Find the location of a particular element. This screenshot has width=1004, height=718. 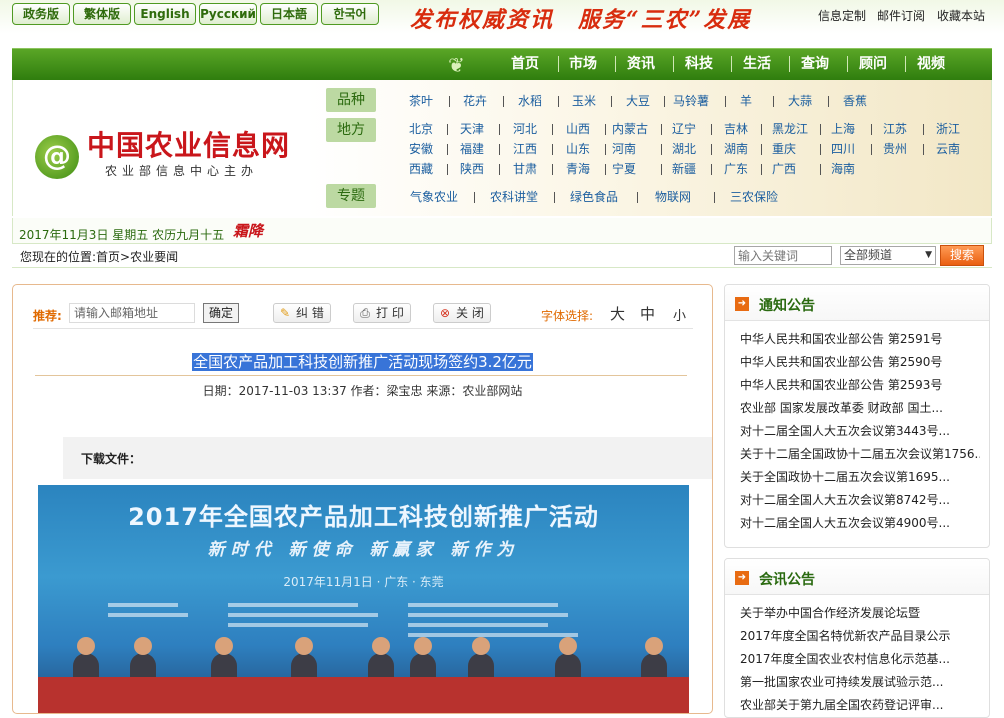

category-link: 玉米 is located at coordinates (584, 101).